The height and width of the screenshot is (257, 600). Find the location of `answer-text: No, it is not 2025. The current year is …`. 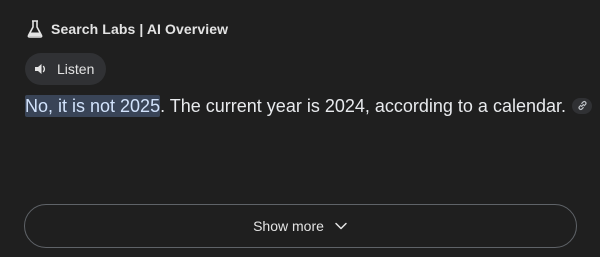

answer-text: No, it is not 2025. The current year is … is located at coordinates (308, 106).